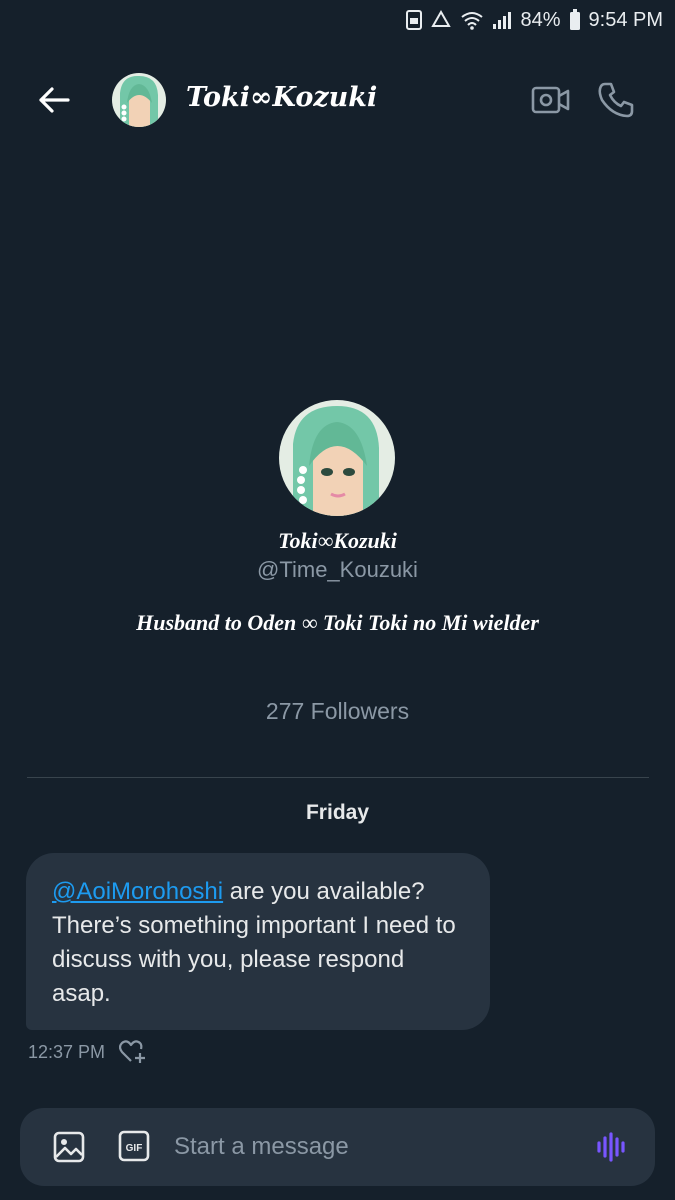 The image size is (675, 1200). I want to click on wifi-icon, so click(472, 20).